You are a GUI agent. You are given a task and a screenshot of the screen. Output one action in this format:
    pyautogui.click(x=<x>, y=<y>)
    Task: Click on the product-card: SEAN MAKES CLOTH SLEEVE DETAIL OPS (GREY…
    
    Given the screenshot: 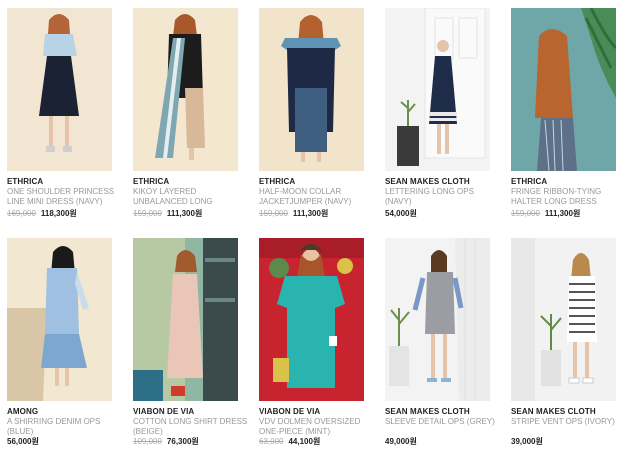 What is the action you would take?
    pyautogui.click(x=443, y=345)
    